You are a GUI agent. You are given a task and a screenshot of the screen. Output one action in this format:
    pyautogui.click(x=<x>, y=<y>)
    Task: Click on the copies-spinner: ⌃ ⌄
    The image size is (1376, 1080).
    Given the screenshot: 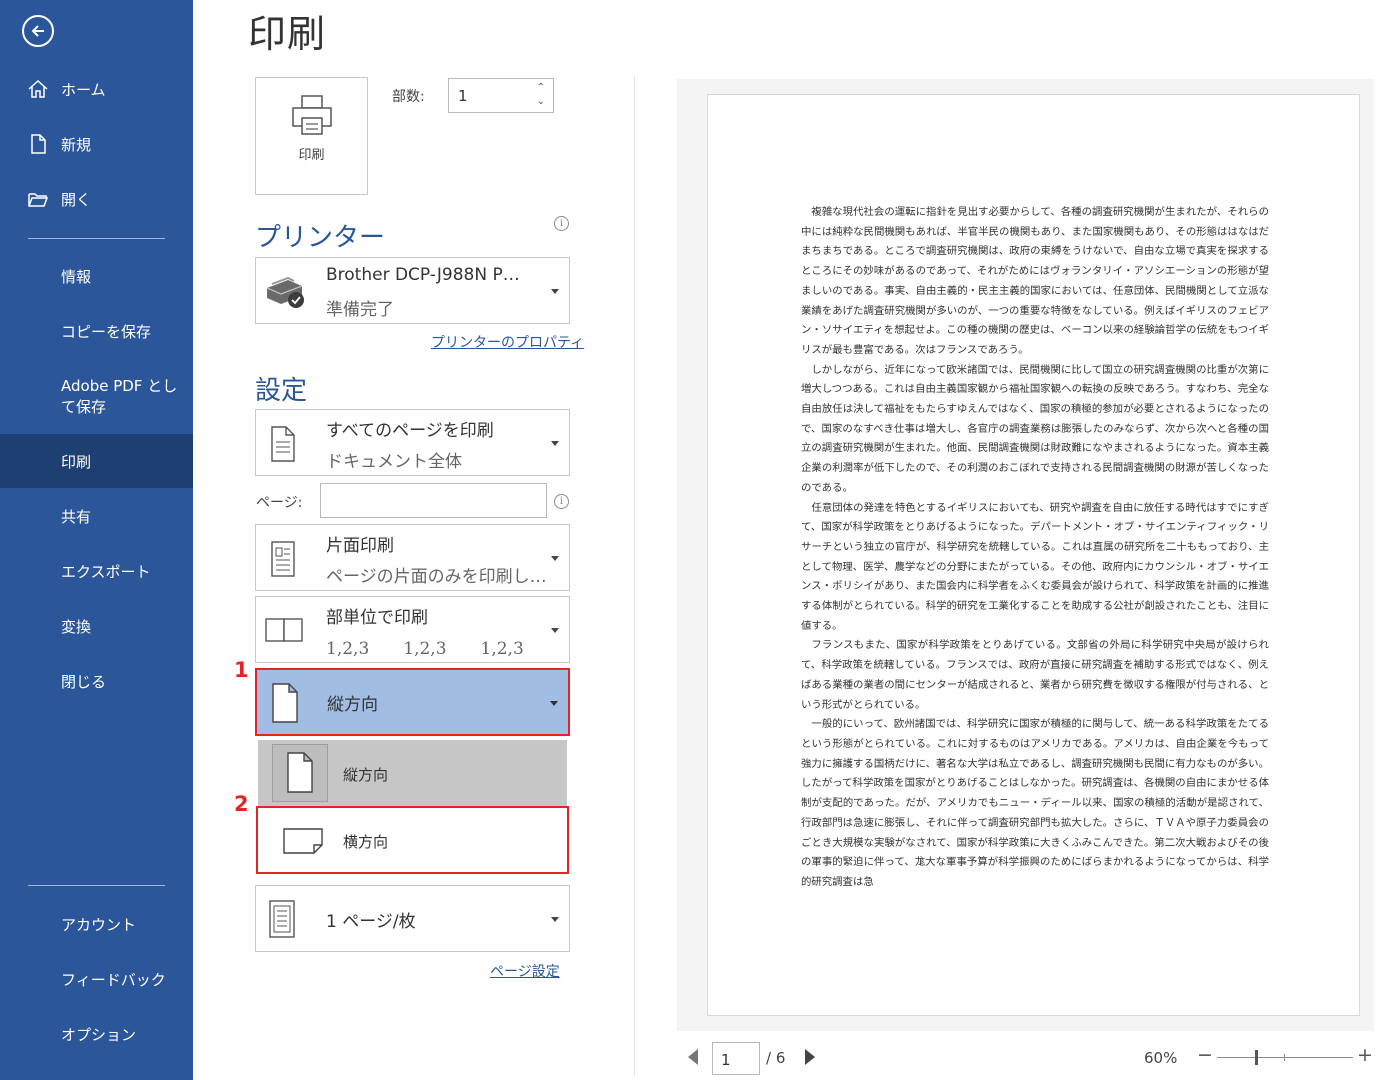 What is the action you would take?
    pyautogui.click(x=541, y=95)
    